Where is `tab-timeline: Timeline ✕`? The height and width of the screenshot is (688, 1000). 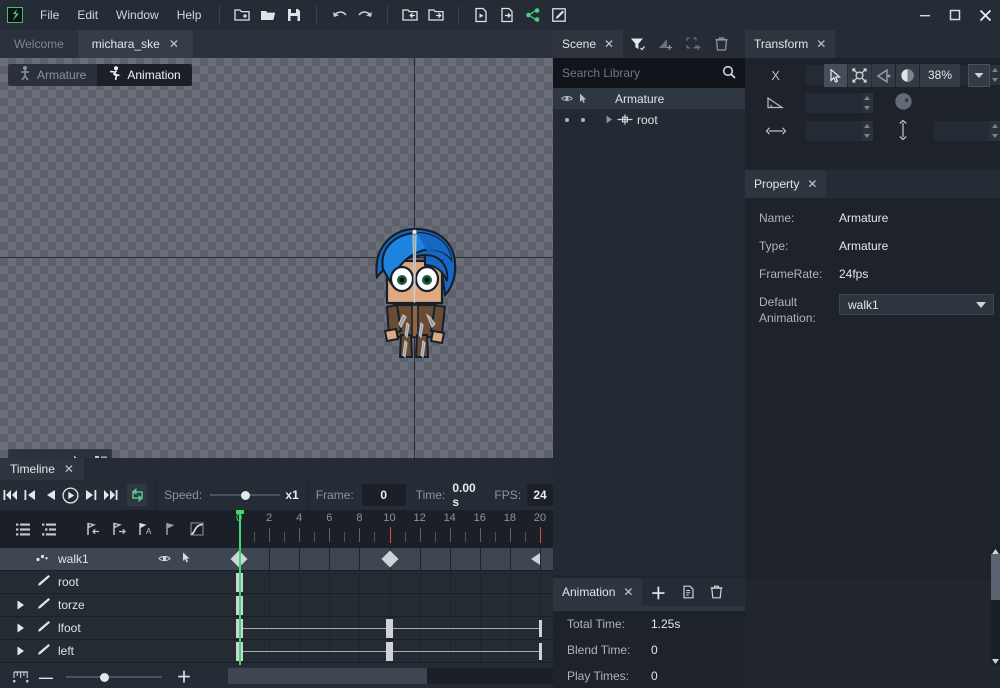 tab-timeline: Timeline ✕ is located at coordinates (42, 469).